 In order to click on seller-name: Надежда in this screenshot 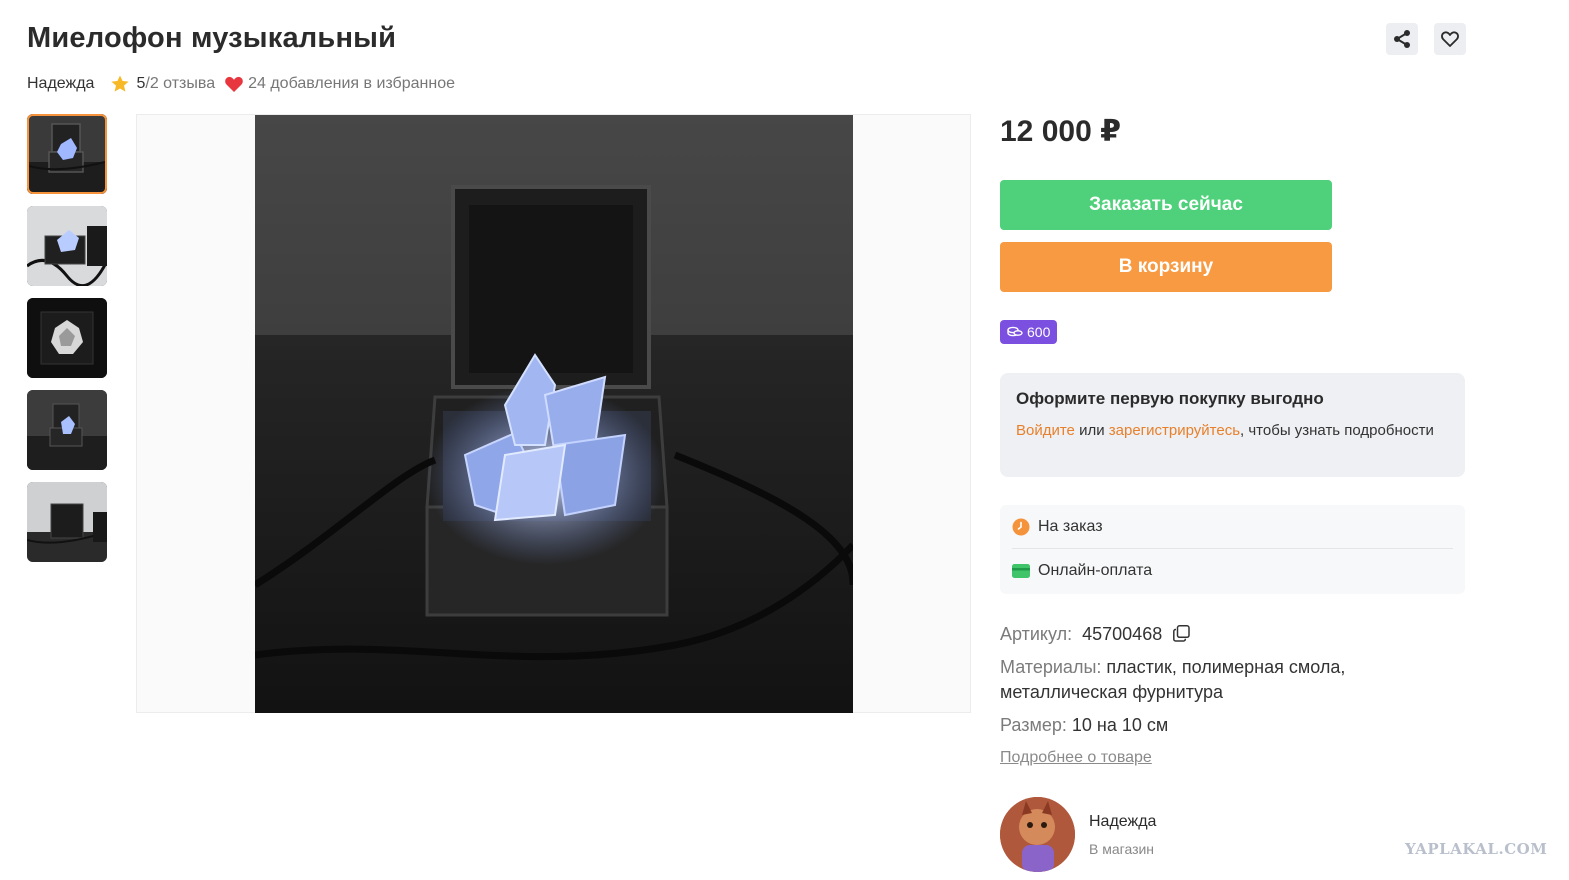, I will do `click(60, 84)`.